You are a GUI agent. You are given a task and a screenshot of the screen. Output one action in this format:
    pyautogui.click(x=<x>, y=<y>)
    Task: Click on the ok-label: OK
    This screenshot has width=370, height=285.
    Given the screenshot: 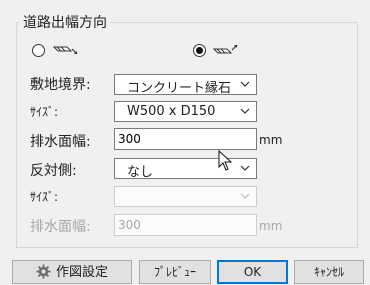 What is the action you would take?
    pyautogui.click(x=252, y=272)
    